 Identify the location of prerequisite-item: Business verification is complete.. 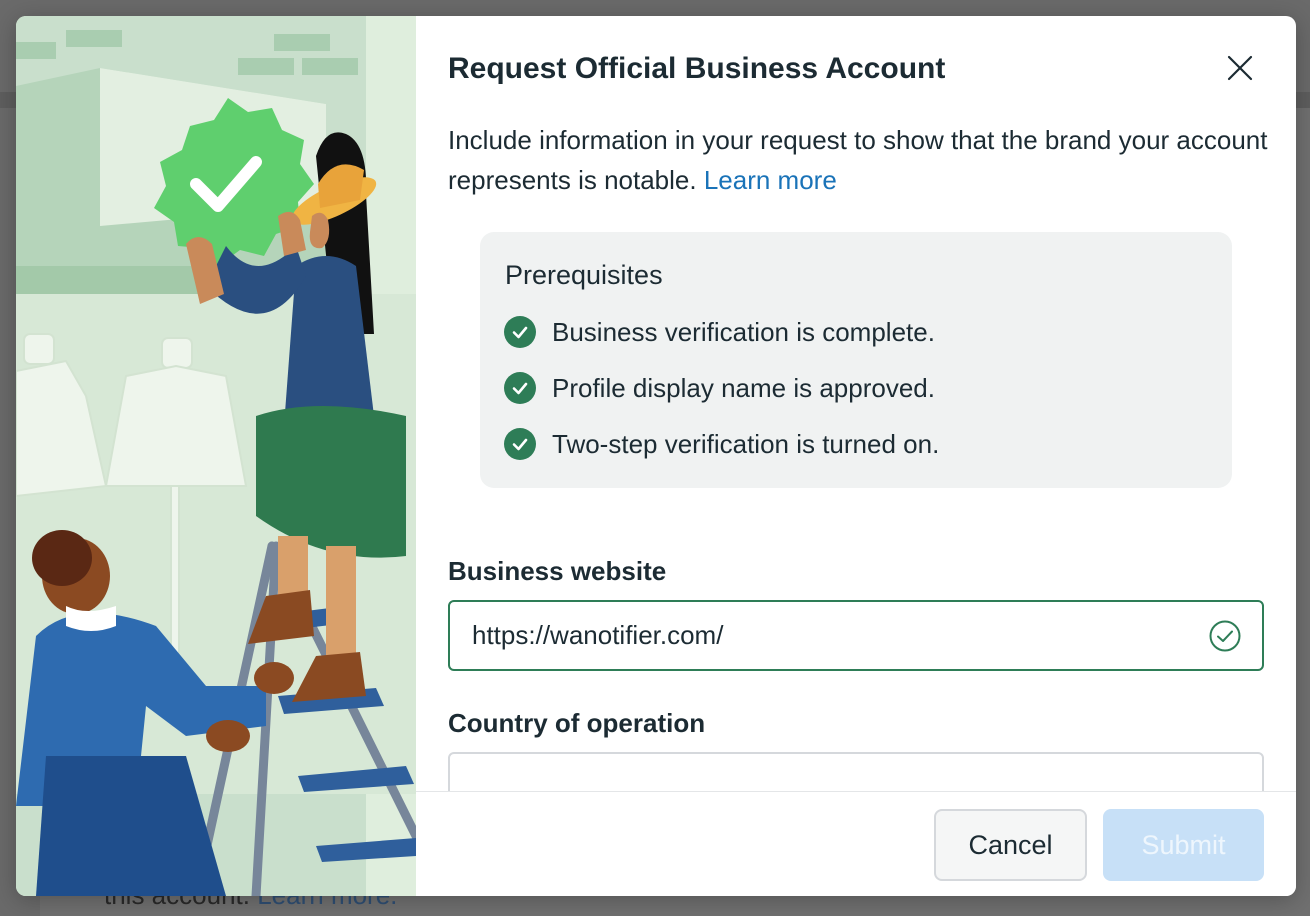
(719, 332).